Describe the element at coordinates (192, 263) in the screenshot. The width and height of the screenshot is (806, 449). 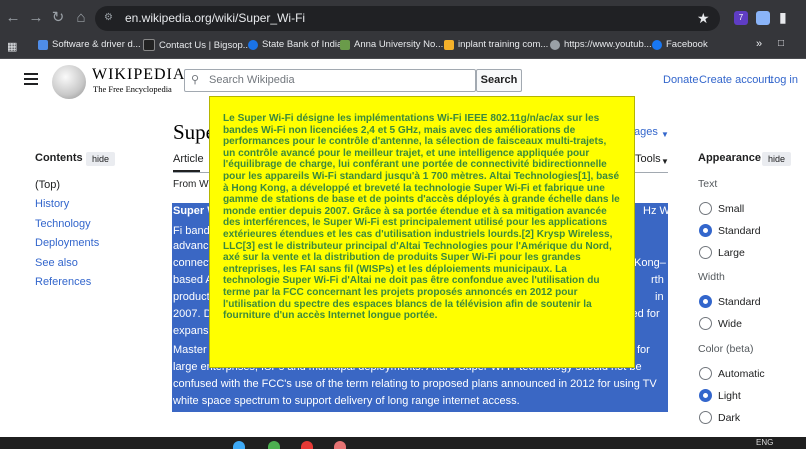
I see `article-line: connect` at that location.